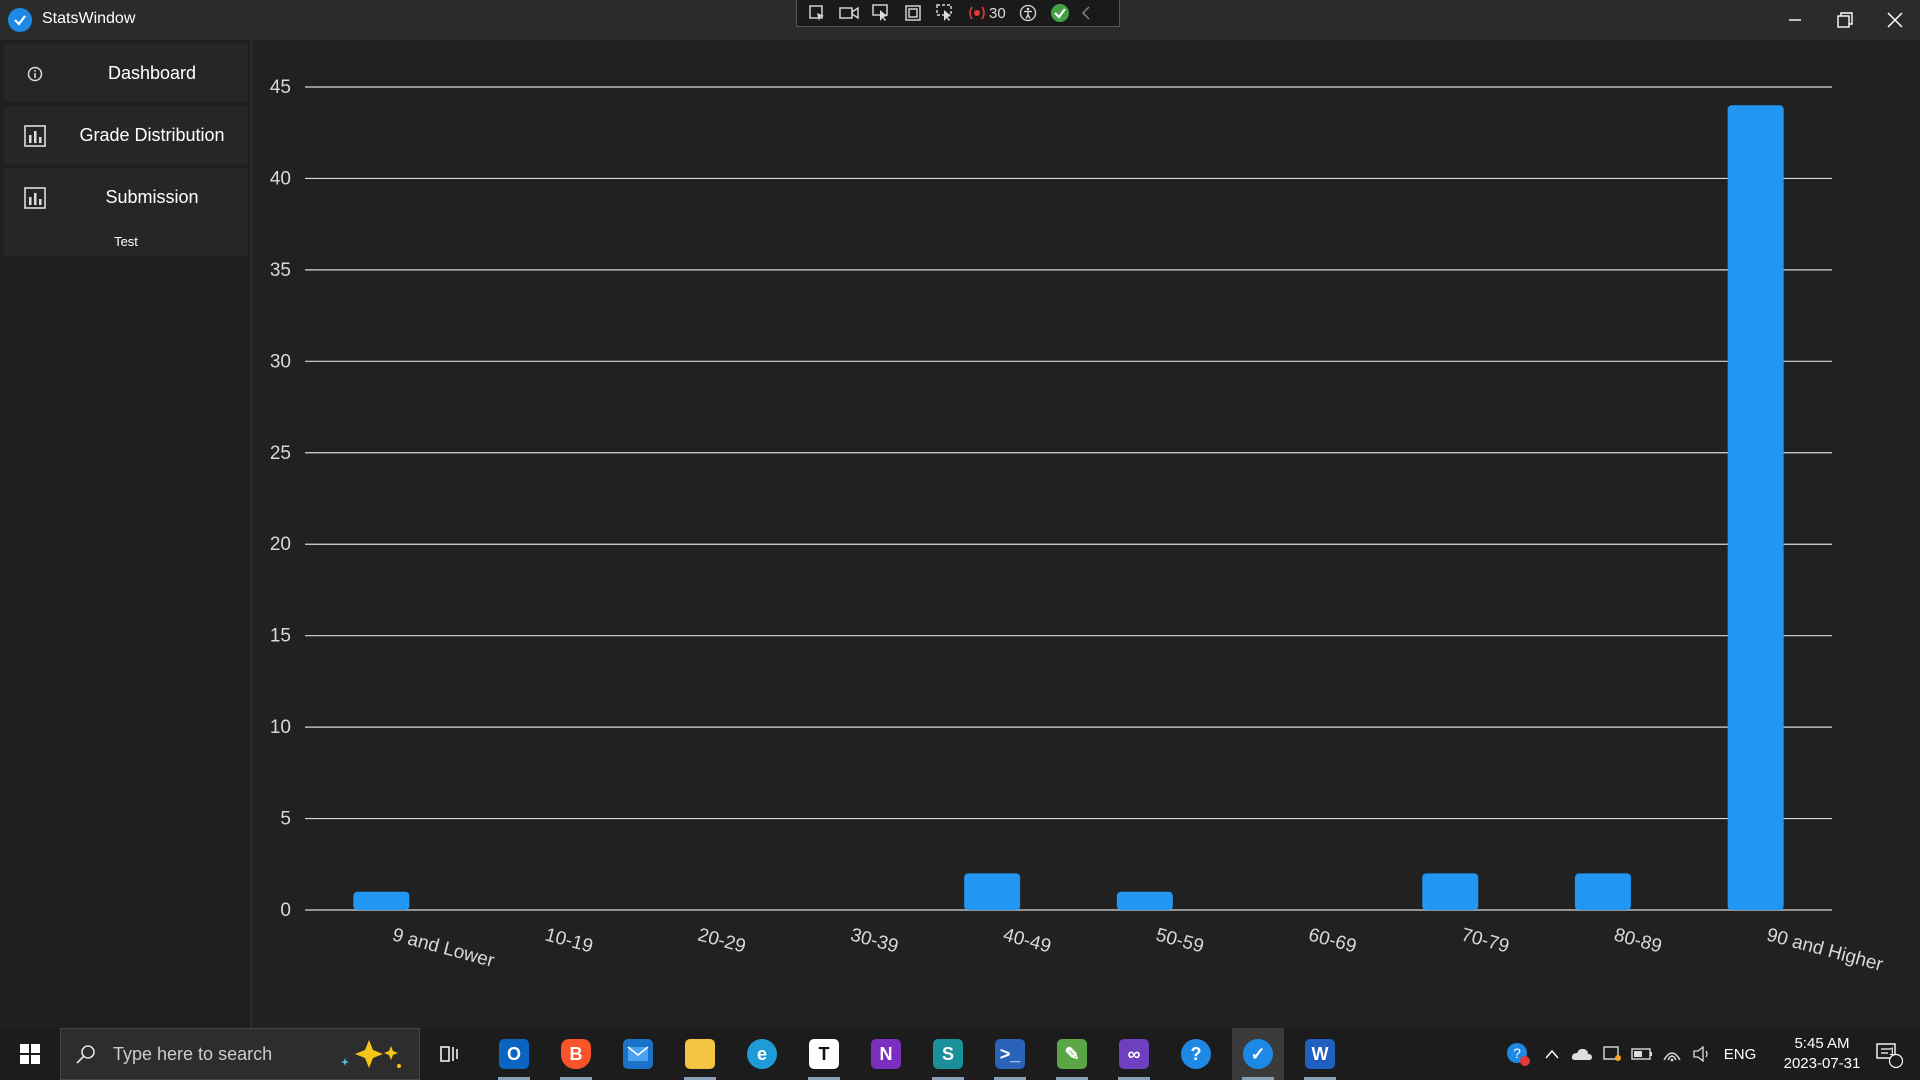 This screenshot has height=1080, width=1920. I want to click on y-tick-label: 0, so click(285, 910).